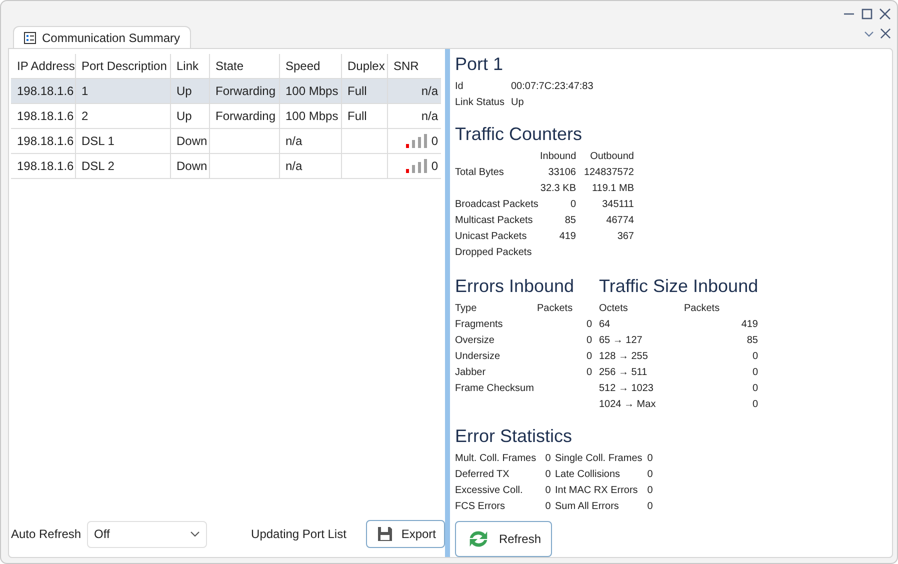  I want to click on field-value: Up, so click(518, 103).